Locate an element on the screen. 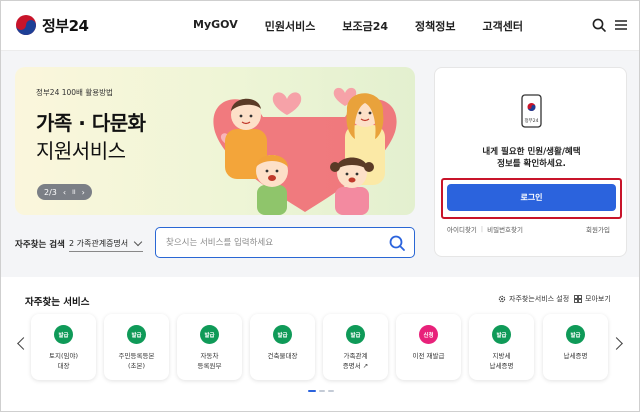  chevron-down-icon is located at coordinates (138, 242).